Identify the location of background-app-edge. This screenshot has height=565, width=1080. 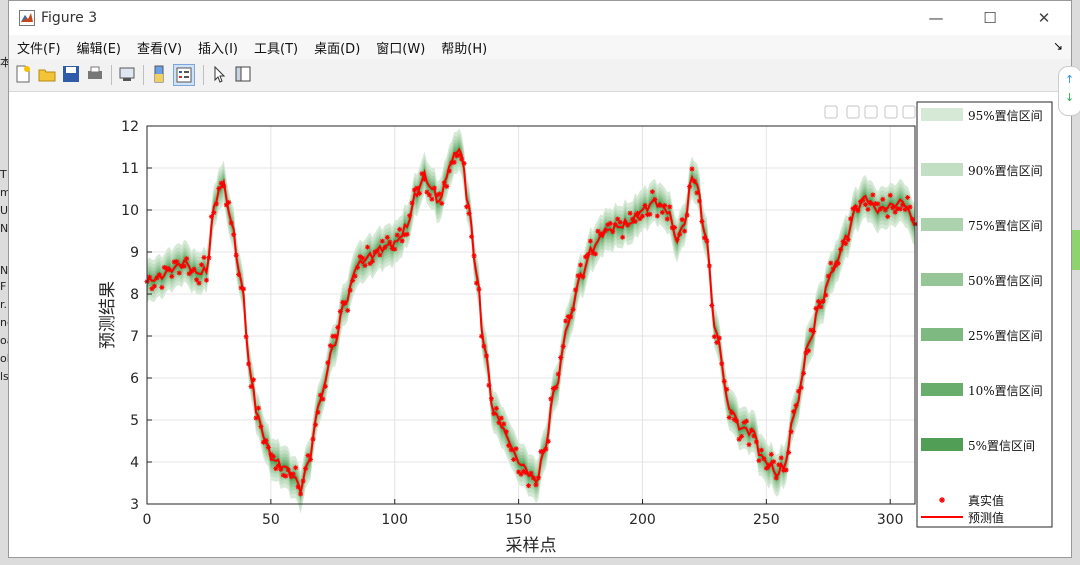
(1076, 250).